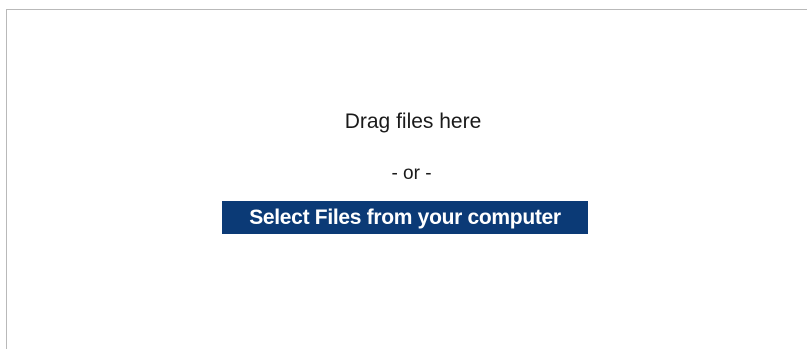  Describe the element at coordinates (413, 121) in the screenshot. I see `drag-files-label: Drag files here` at that location.